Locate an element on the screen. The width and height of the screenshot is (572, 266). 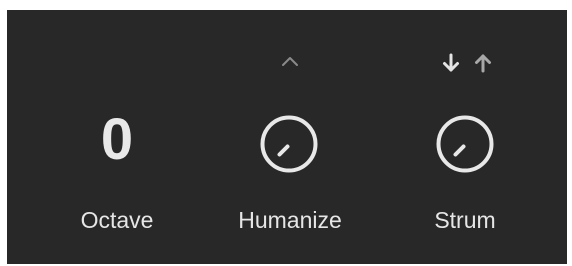
chevron-up-icon is located at coordinates (290, 61).